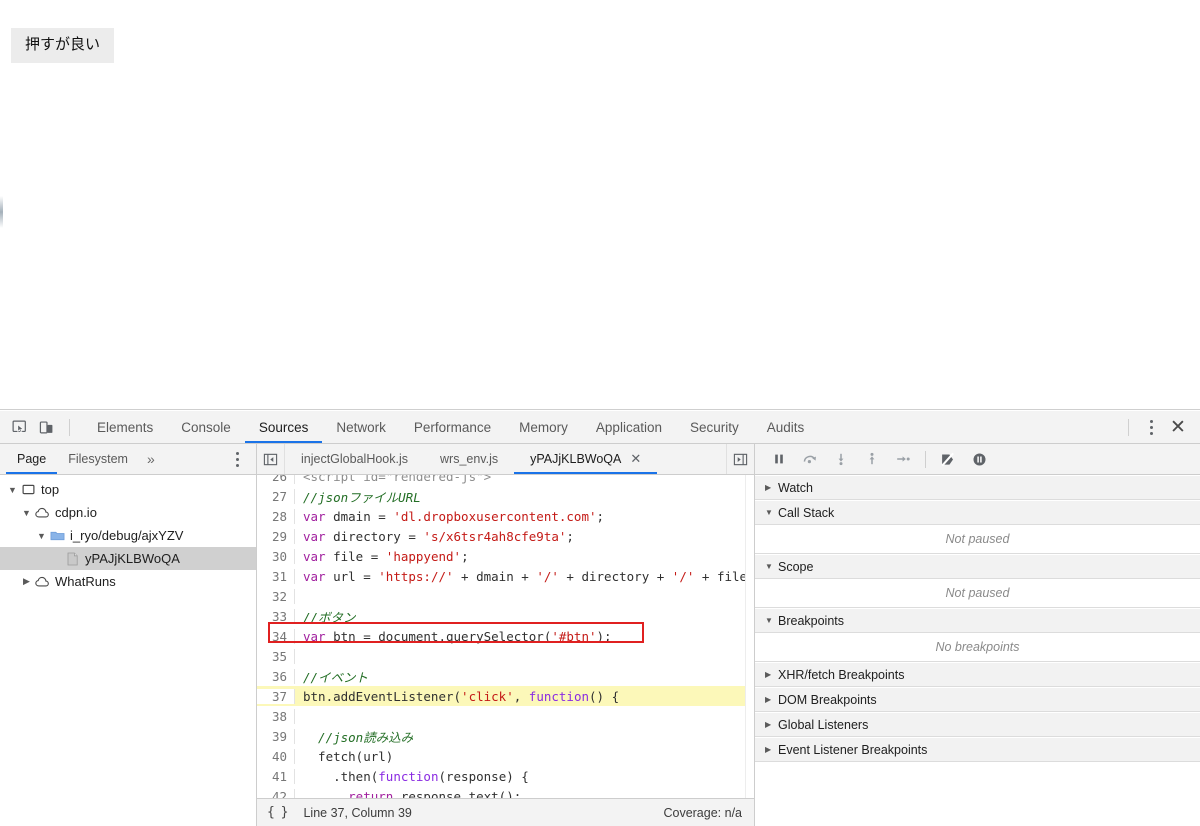  What do you see at coordinates (778, 459) in the screenshot?
I see `resume-pause-button` at bounding box center [778, 459].